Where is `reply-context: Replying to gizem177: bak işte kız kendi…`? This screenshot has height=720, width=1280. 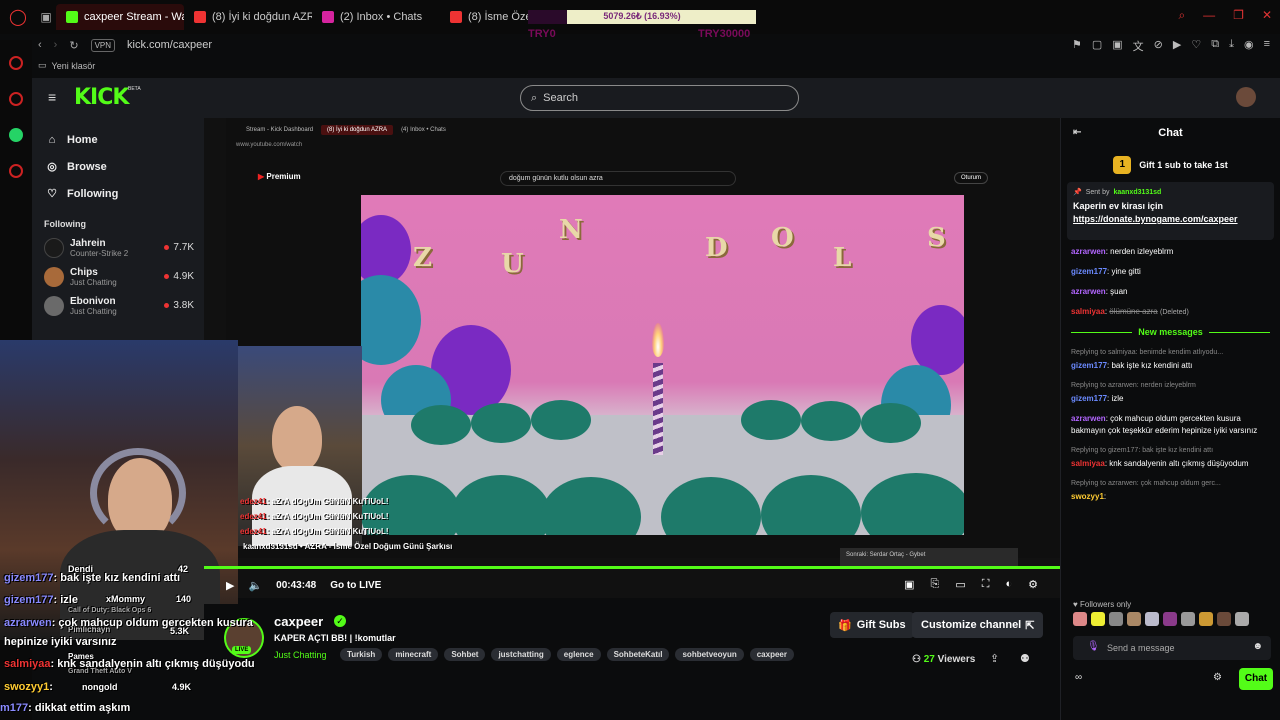 reply-context: Replying to gizem177: bak işte kız kendi… is located at coordinates (1170, 451).